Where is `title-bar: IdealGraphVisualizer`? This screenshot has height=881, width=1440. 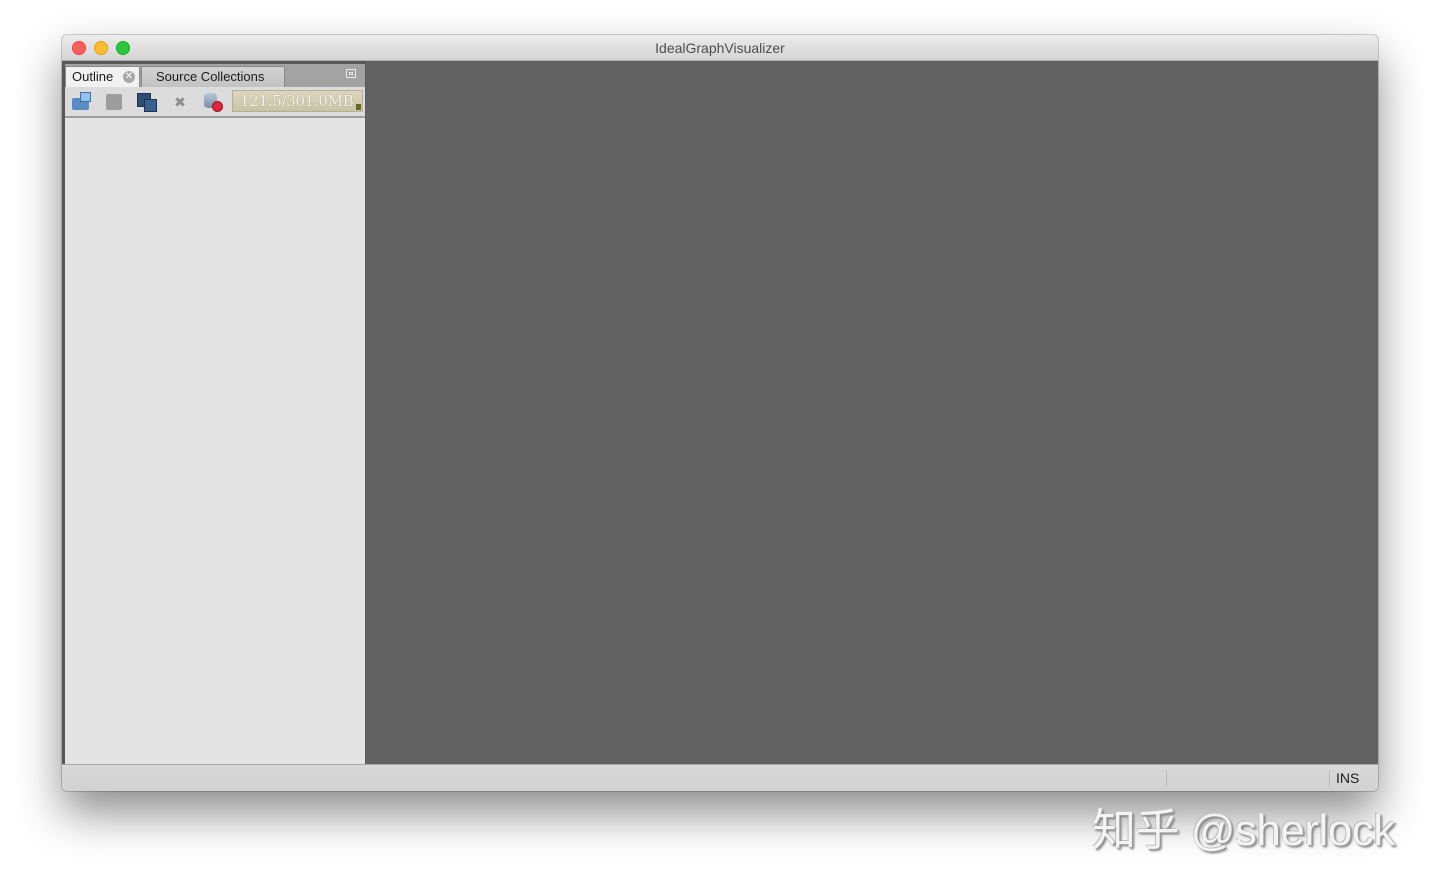 title-bar: IdealGraphVisualizer is located at coordinates (720, 48).